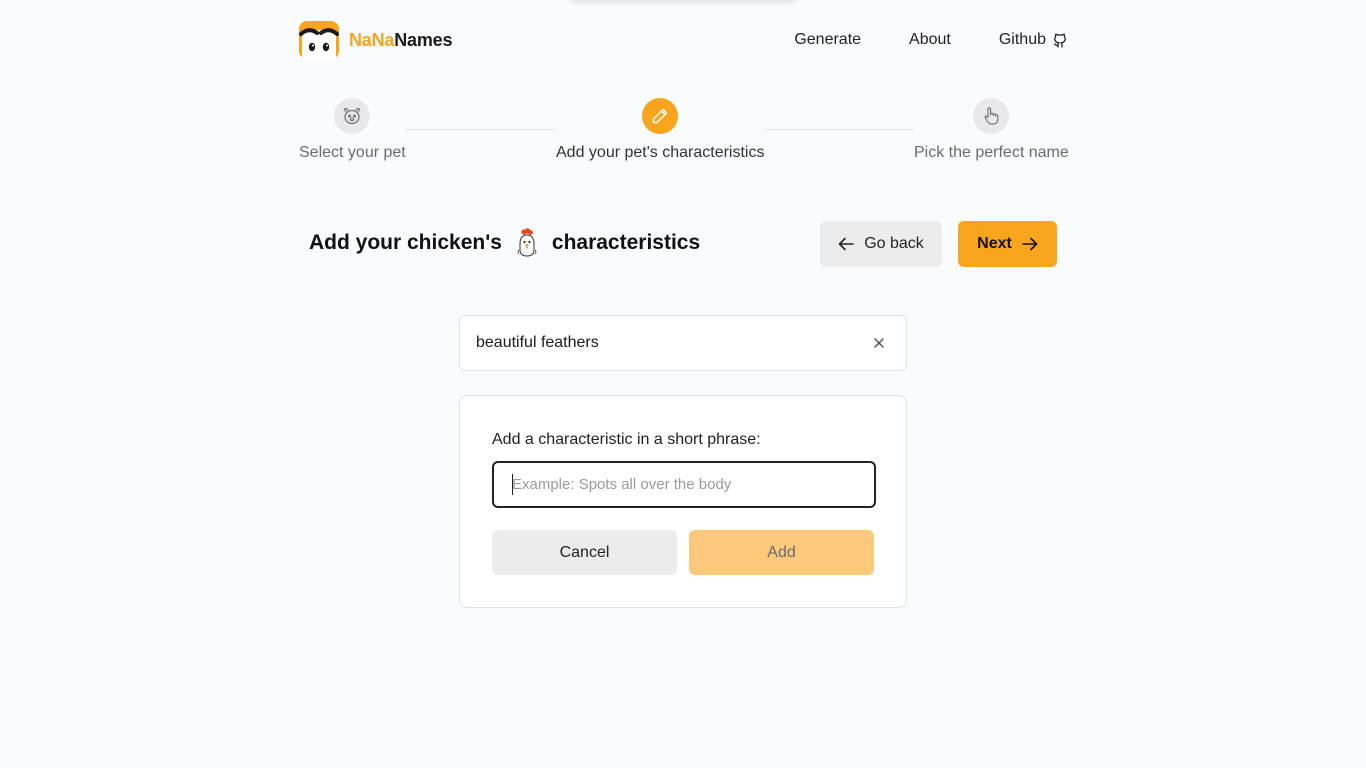 This screenshot has width=1366, height=768. I want to click on step-1-circle, so click(352, 116).